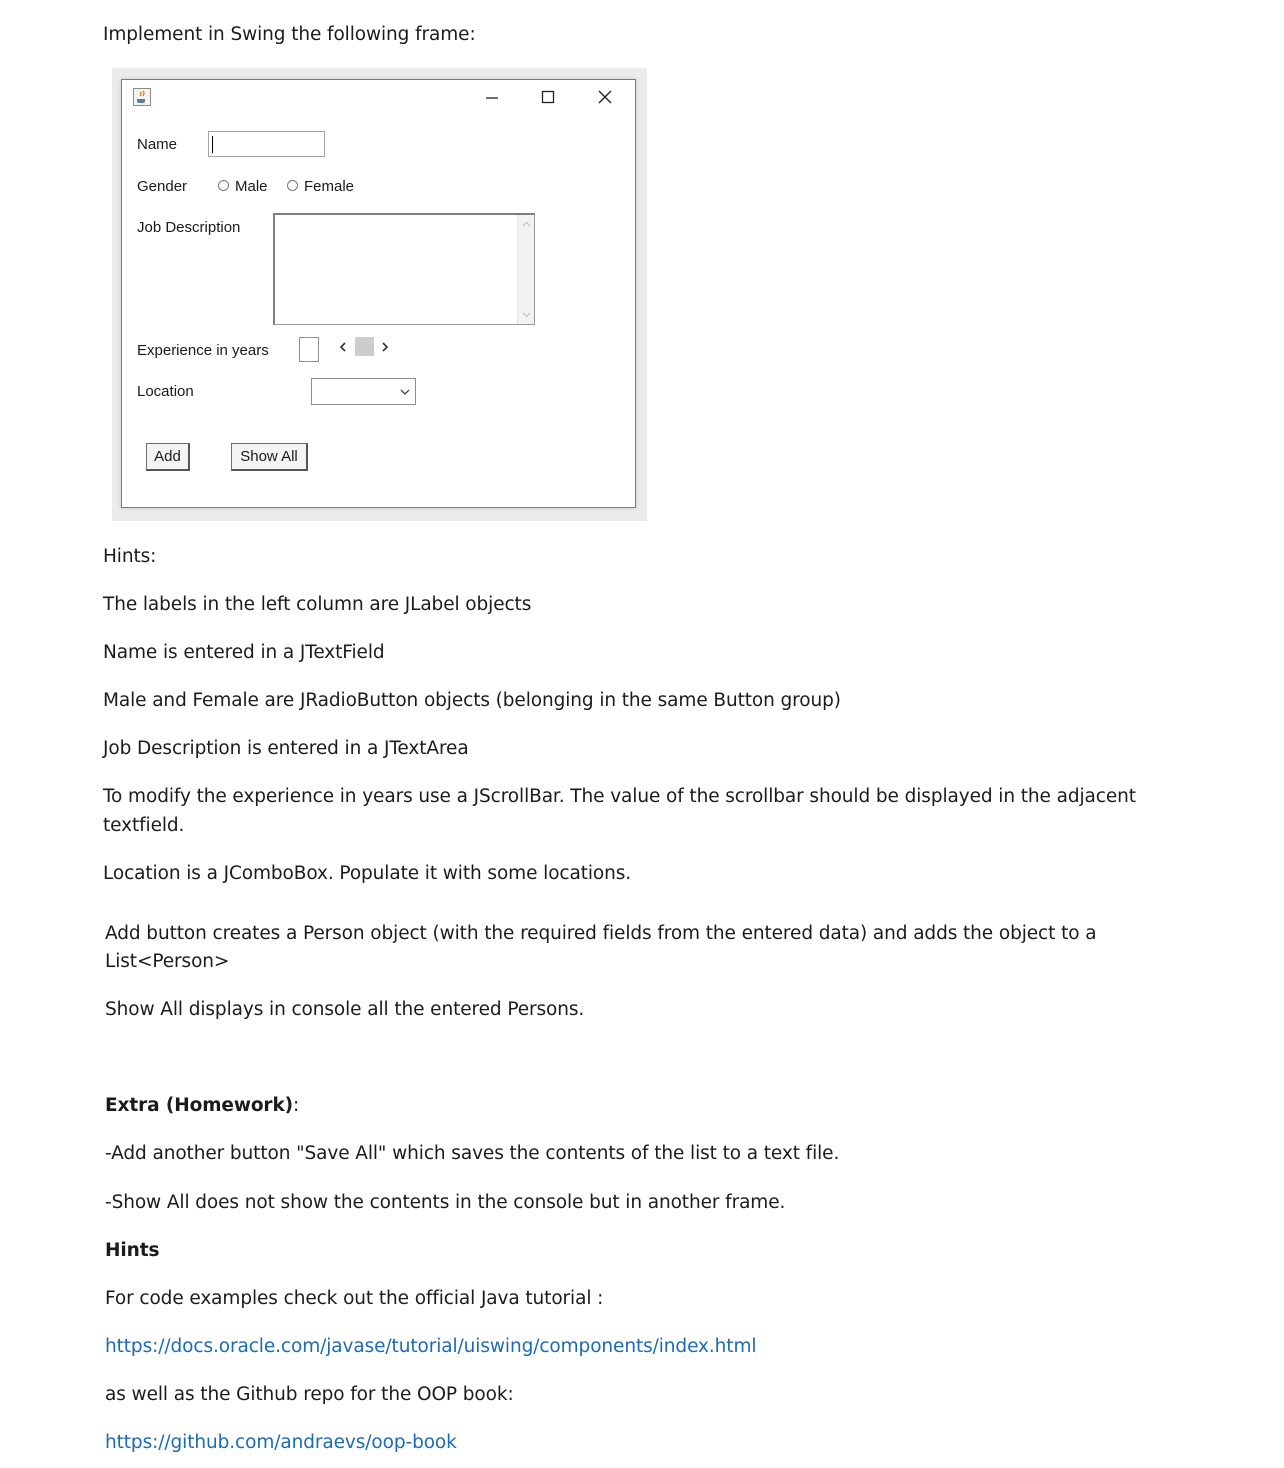  What do you see at coordinates (157, 144) in the screenshot?
I see `name-label: Name` at bounding box center [157, 144].